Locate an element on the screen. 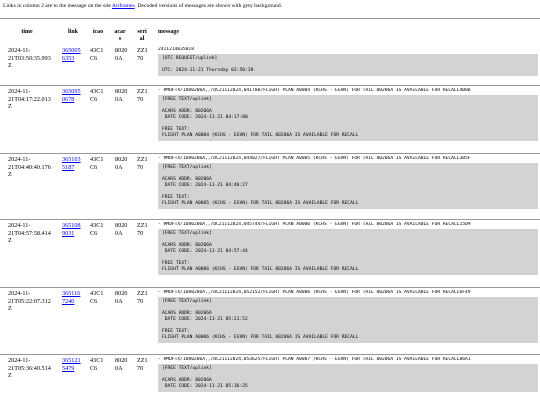 This screenshot has width=540, height=405. message-link: 365121 5479 is located at coordinates (71, 364).